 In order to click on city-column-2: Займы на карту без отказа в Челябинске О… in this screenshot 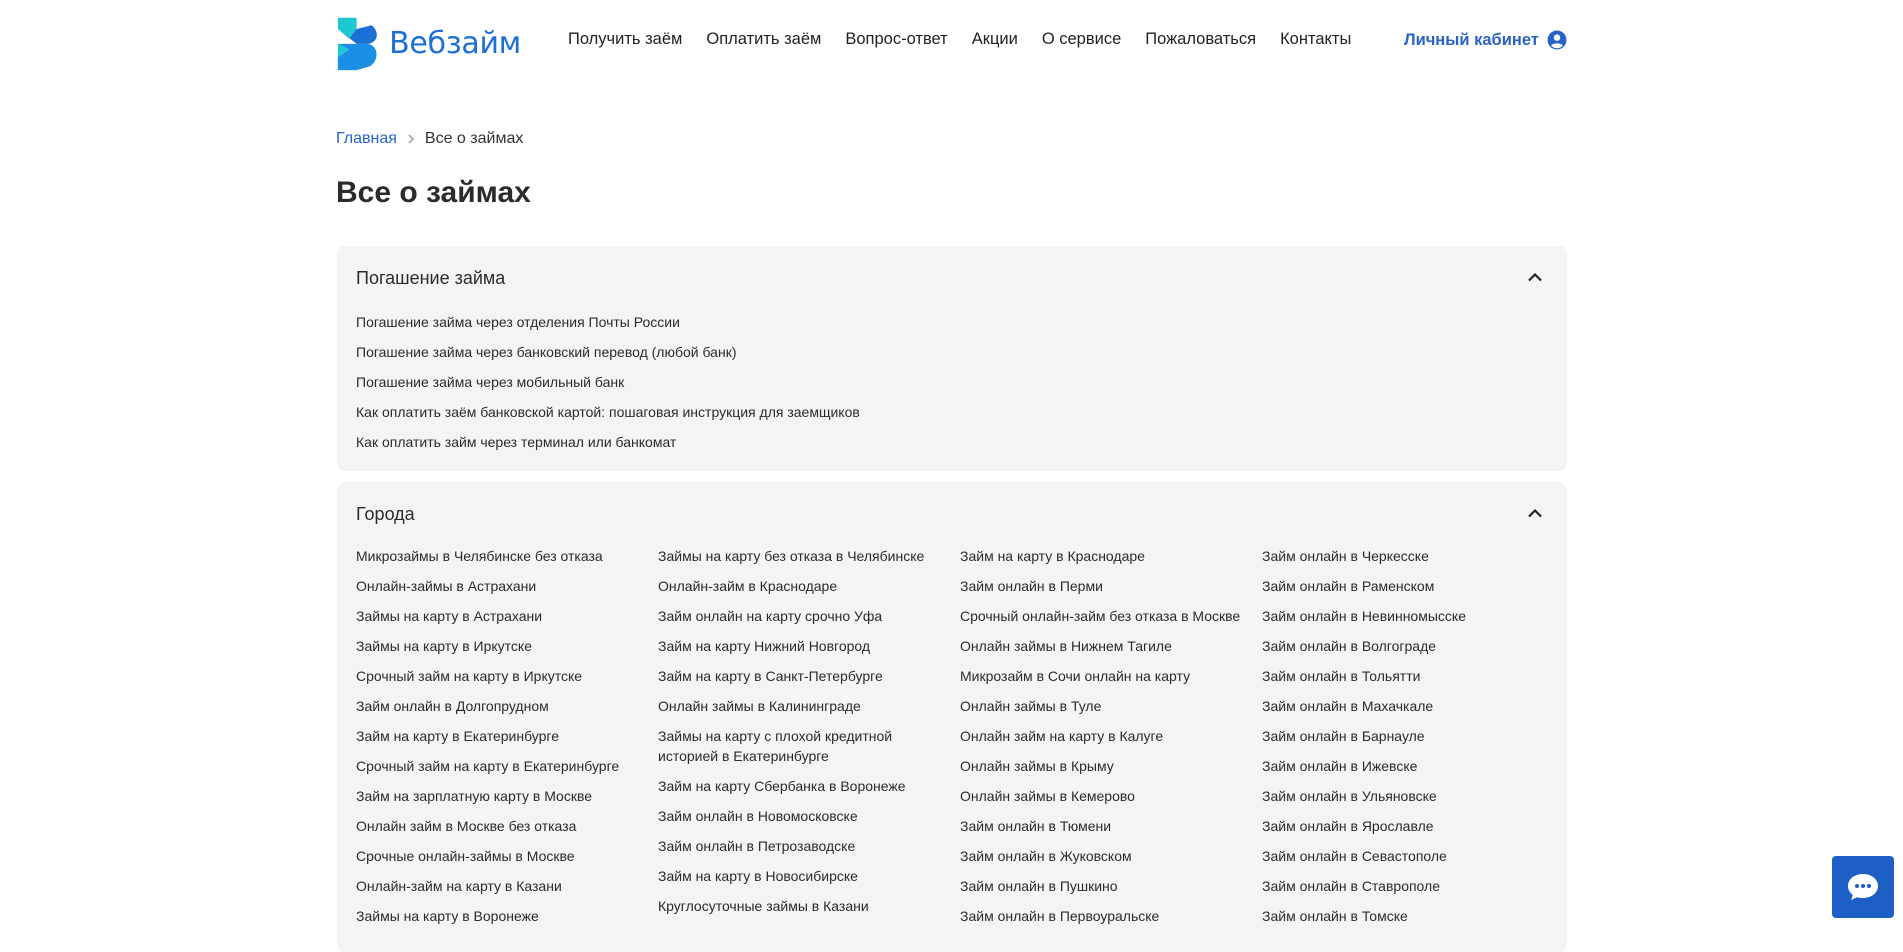, I will do `click(809, 741)`.